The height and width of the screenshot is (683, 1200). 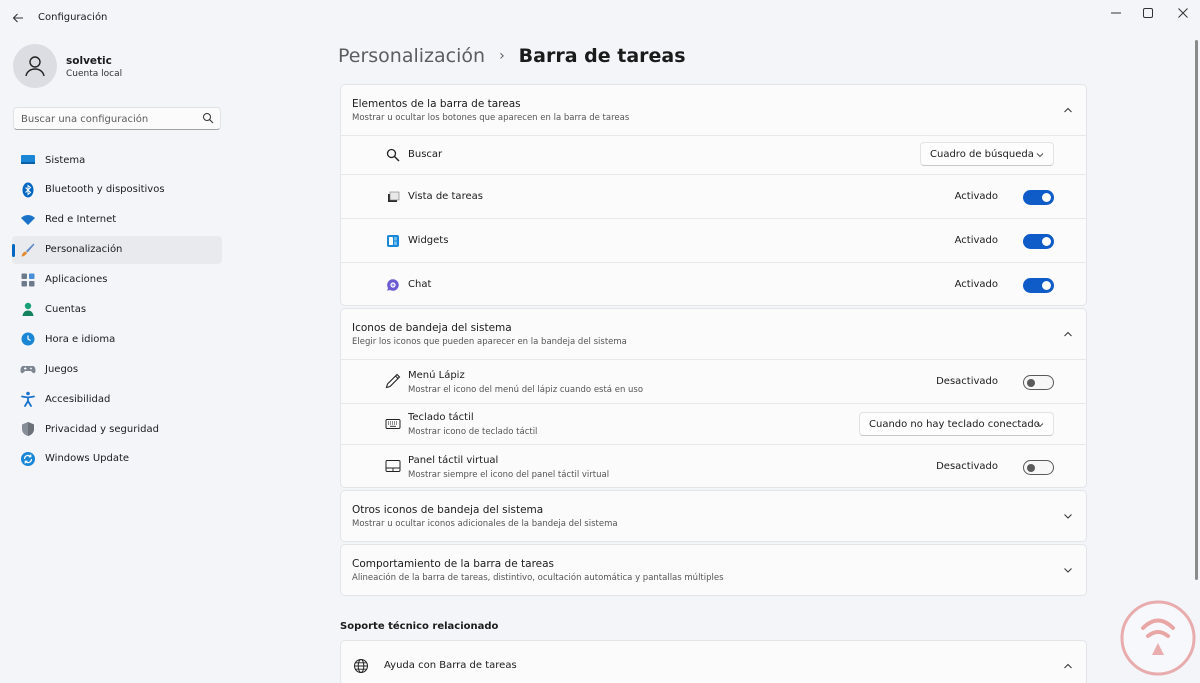 I want to click on pen-menu-toggle, so click(x=1038, y=382).